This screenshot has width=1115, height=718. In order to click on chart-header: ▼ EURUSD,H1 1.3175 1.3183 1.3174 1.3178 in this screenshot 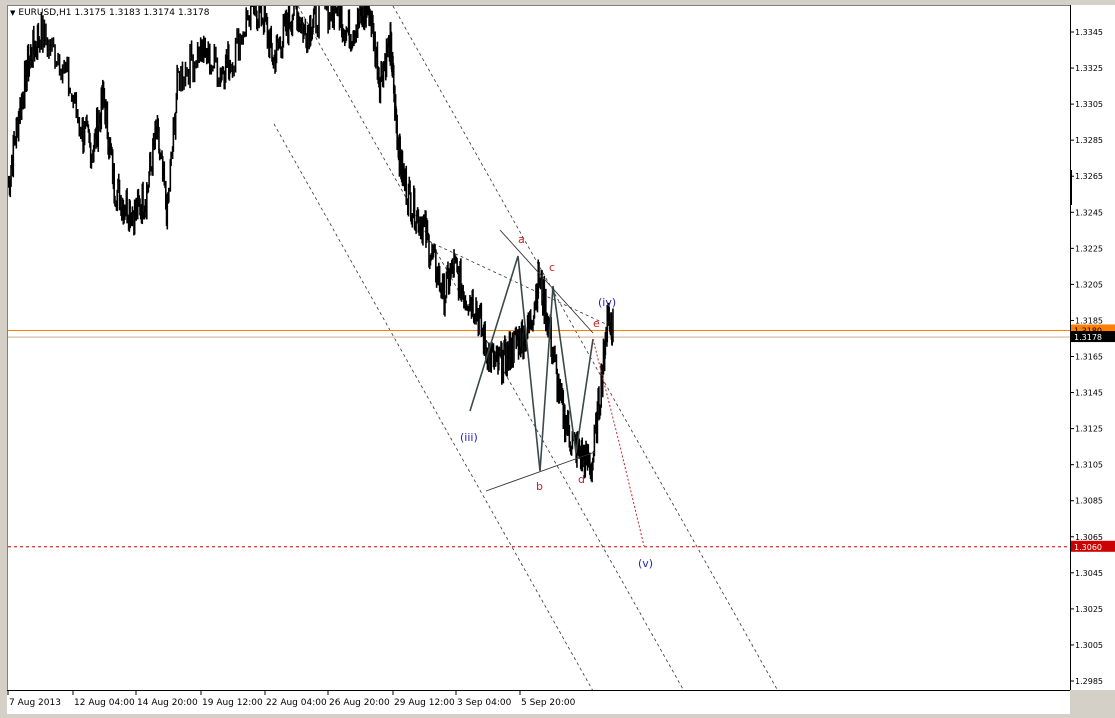, I will do `click(110, 13)`.